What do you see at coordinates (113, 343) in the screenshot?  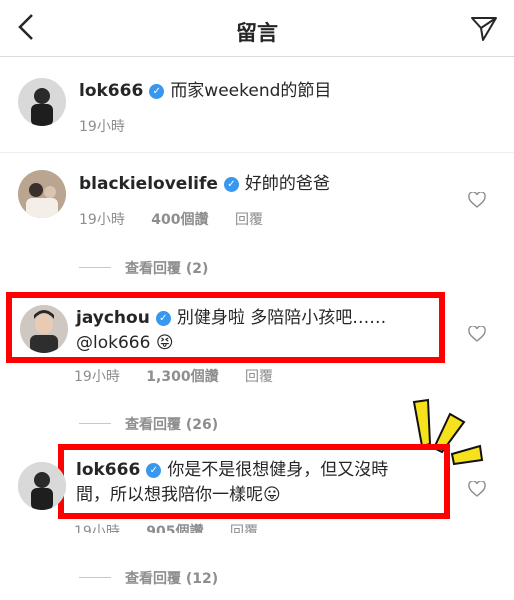 I see `mention-link: @lok666` at bounding box center [113, 343].